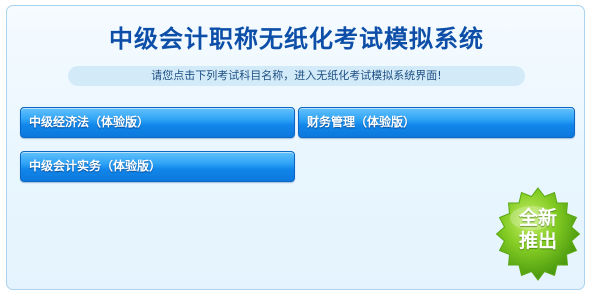 The width and height of the screenshot is (593, 297). Describe the element at coordinates (296, 76) in the screenshot. I see `instruction-bar: 请您点击下列考试科目名称，进入无纸化考试模拟系统界面!` at that location.